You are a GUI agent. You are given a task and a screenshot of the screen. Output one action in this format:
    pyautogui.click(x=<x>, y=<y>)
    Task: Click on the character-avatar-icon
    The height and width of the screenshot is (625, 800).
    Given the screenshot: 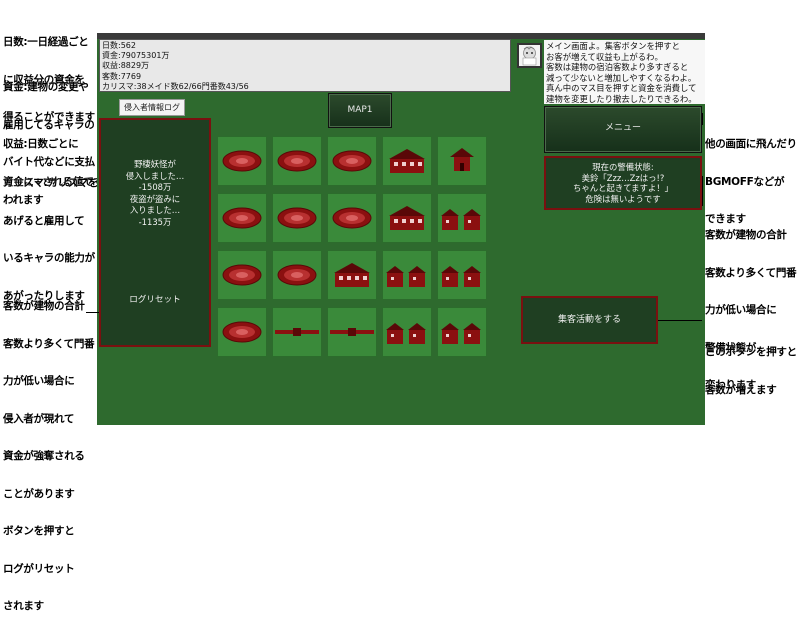 What is the action you would take?
    pyautogui.click(x=529, y=55)
    